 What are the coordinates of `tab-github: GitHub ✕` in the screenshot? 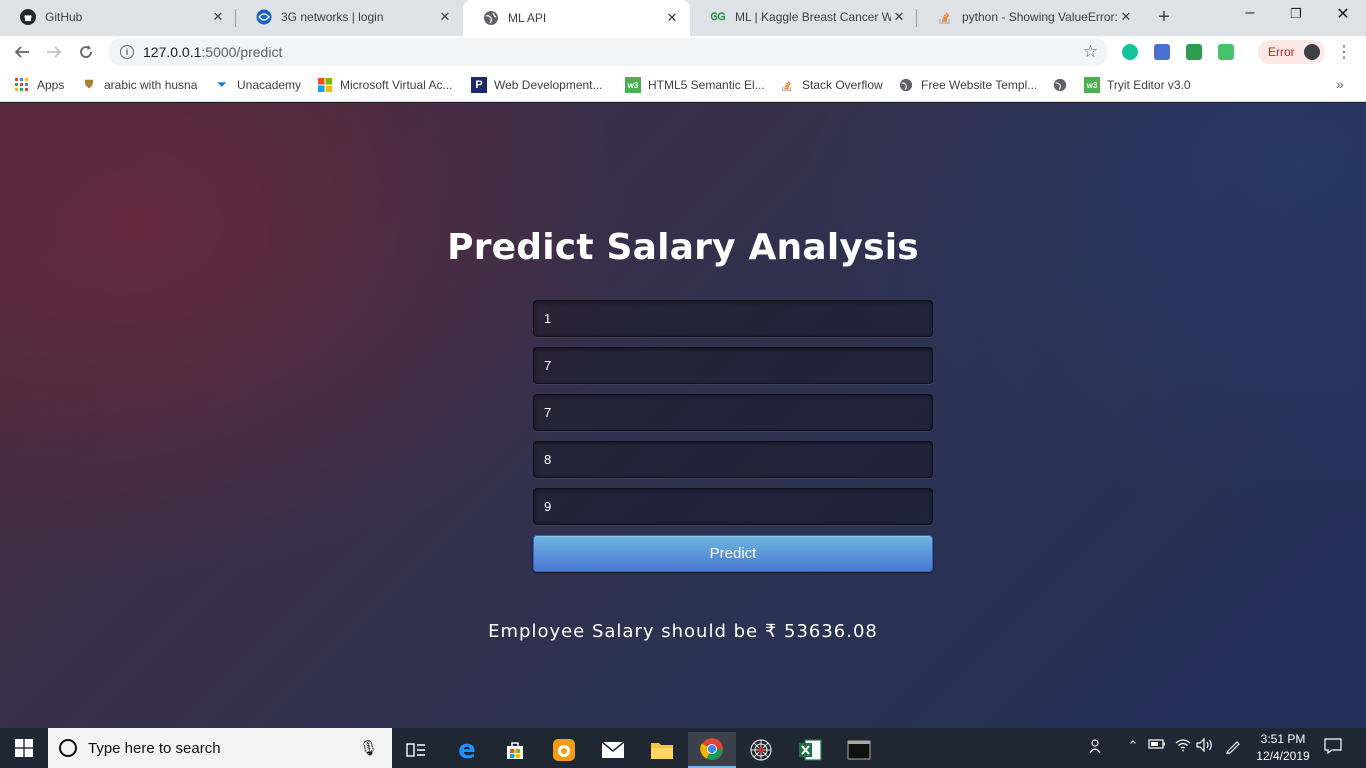 It's located at (118, 17).